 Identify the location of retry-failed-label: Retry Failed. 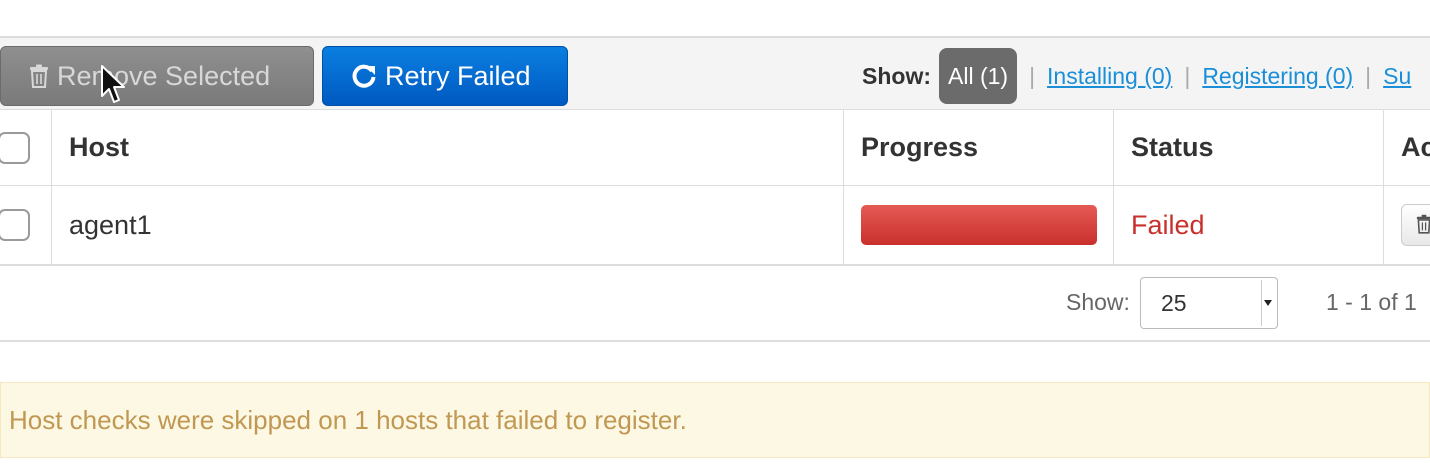
(458, 76).